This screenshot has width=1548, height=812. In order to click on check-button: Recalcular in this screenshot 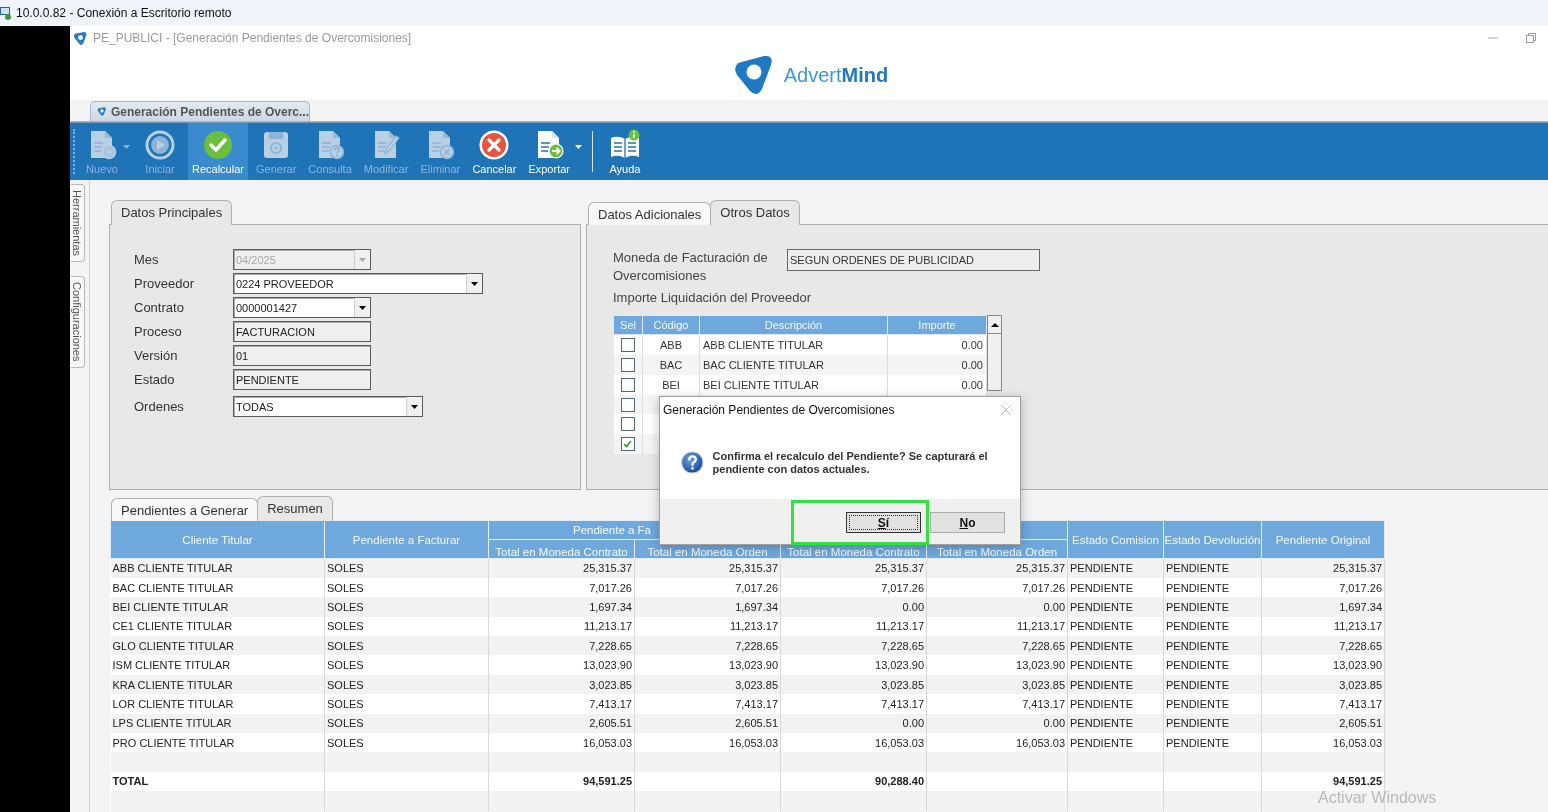, I will do `click(218, 151)`.